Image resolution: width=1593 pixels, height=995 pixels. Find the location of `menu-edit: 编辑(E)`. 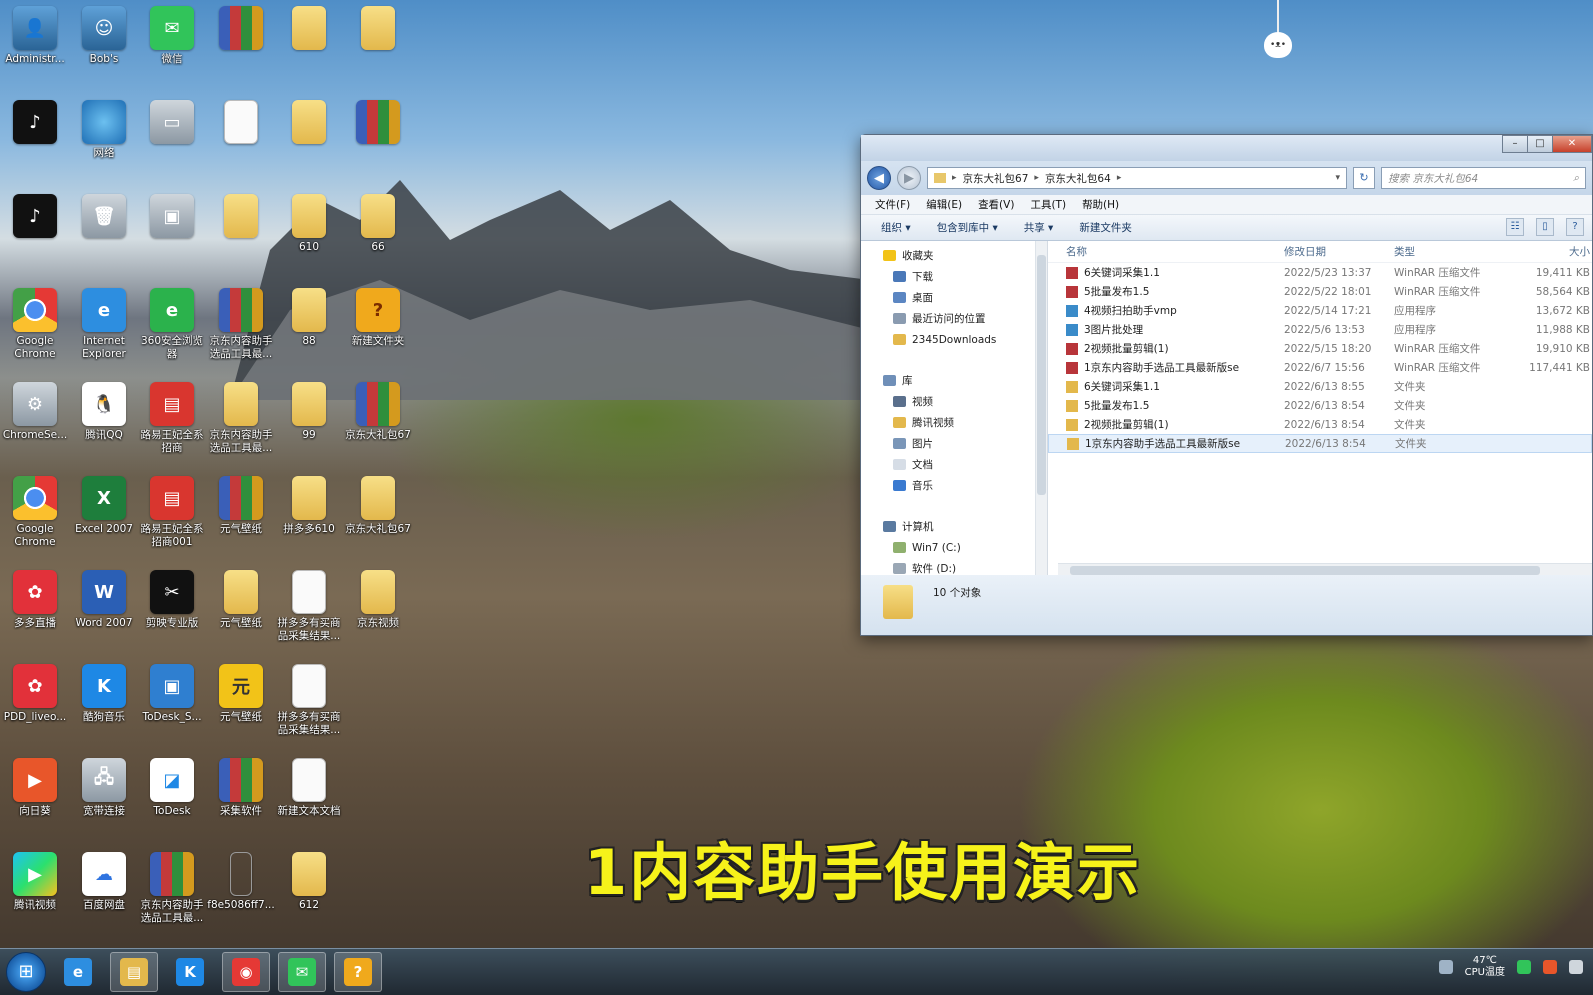

menu-edit: 编辑(E) is located at coordinates (944, 204).